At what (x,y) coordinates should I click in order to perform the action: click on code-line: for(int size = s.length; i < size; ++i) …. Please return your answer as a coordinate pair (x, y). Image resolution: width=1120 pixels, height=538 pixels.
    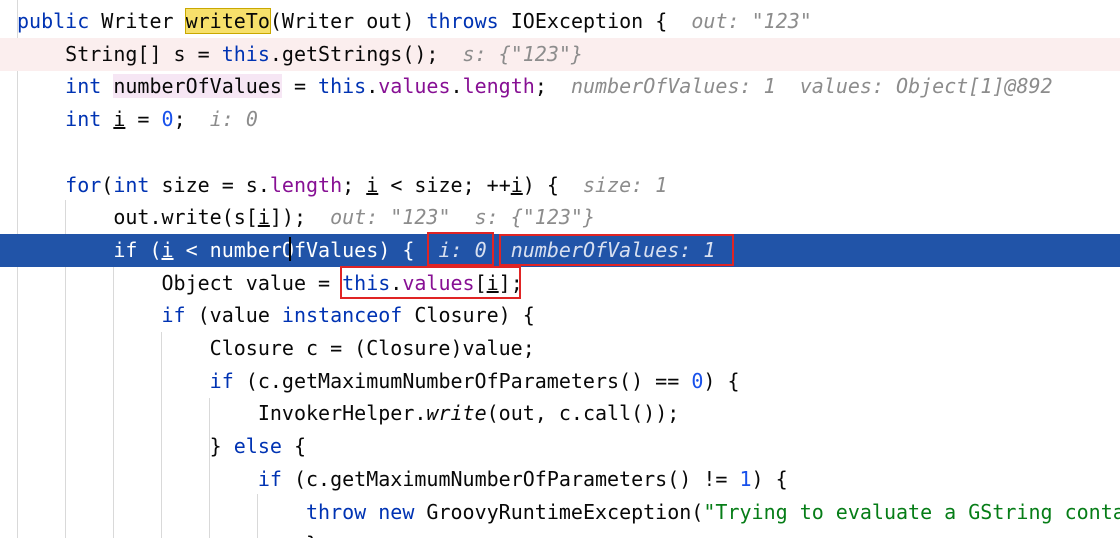
    Looking at the image, I should click on (560, 185).